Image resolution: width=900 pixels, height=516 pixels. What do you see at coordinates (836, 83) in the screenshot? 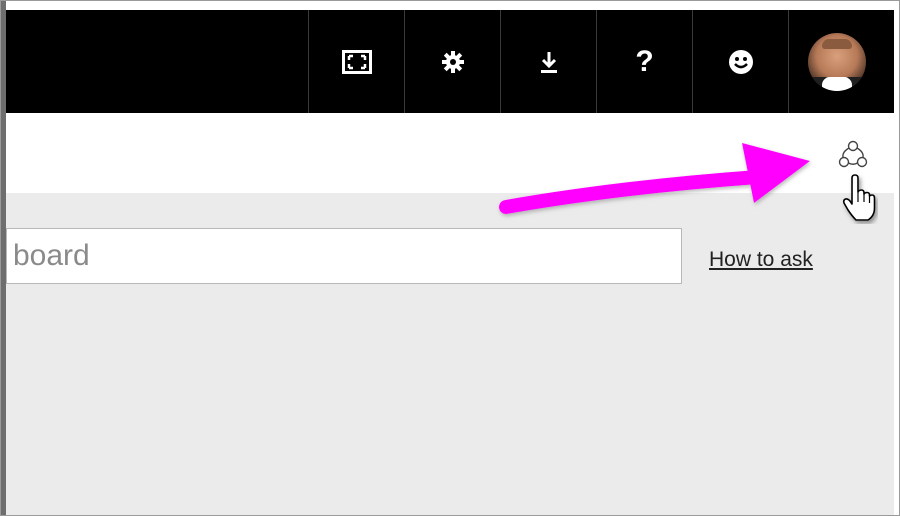
I see `avatar-shirt` at bounding box center [836, 83].